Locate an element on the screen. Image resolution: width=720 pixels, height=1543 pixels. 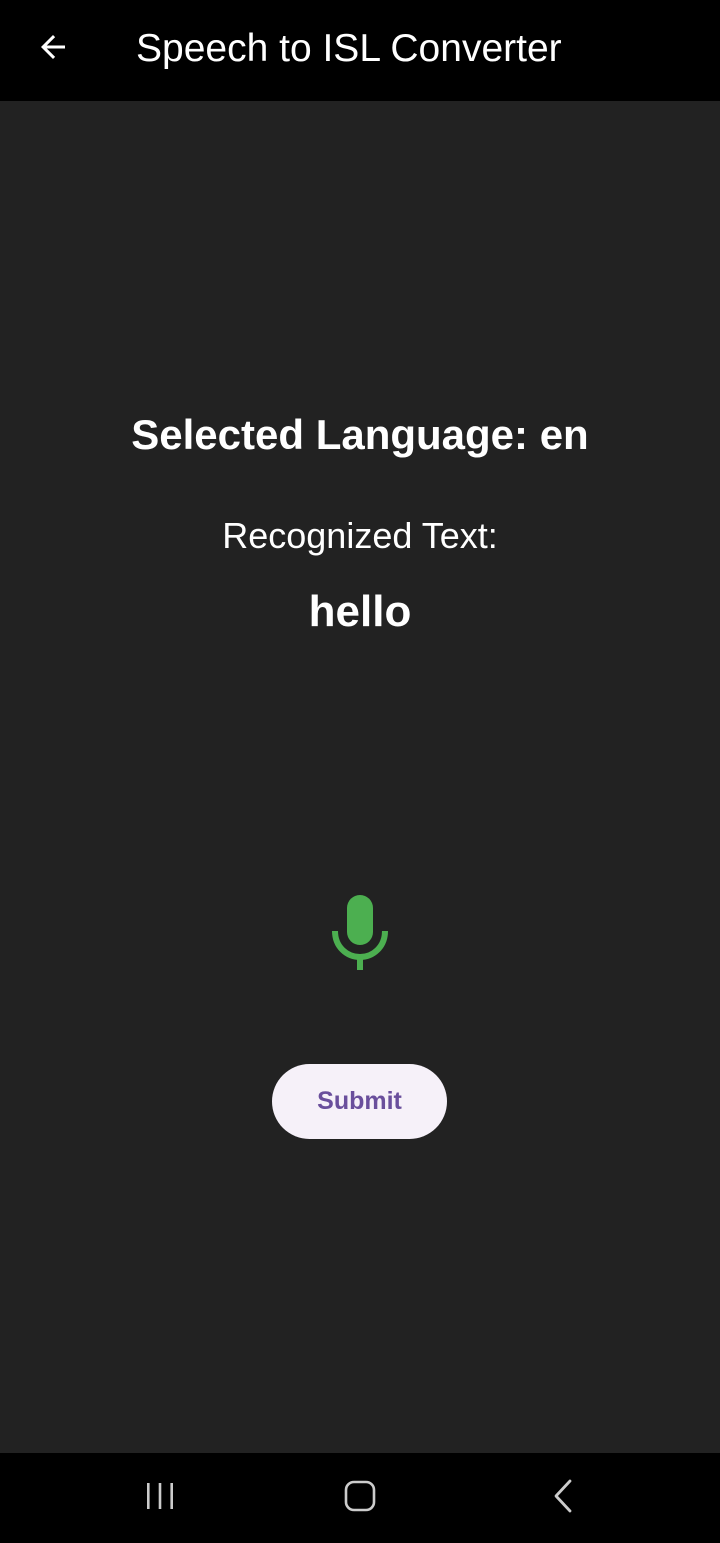
arrow-back-icon is located at coordinates (53, 49).